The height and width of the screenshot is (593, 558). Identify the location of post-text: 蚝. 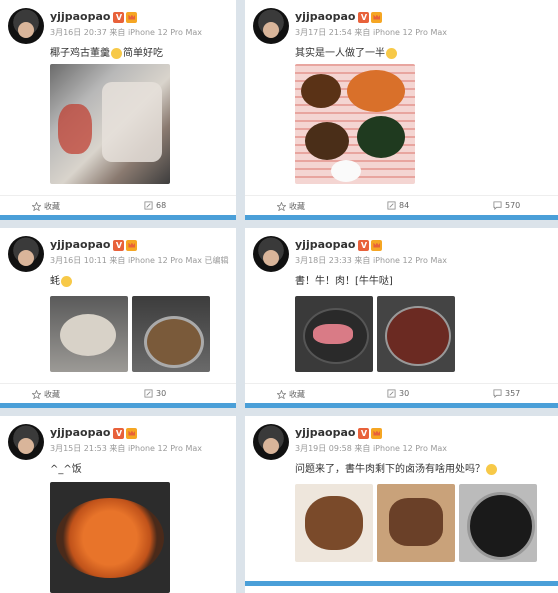
(61, 279).